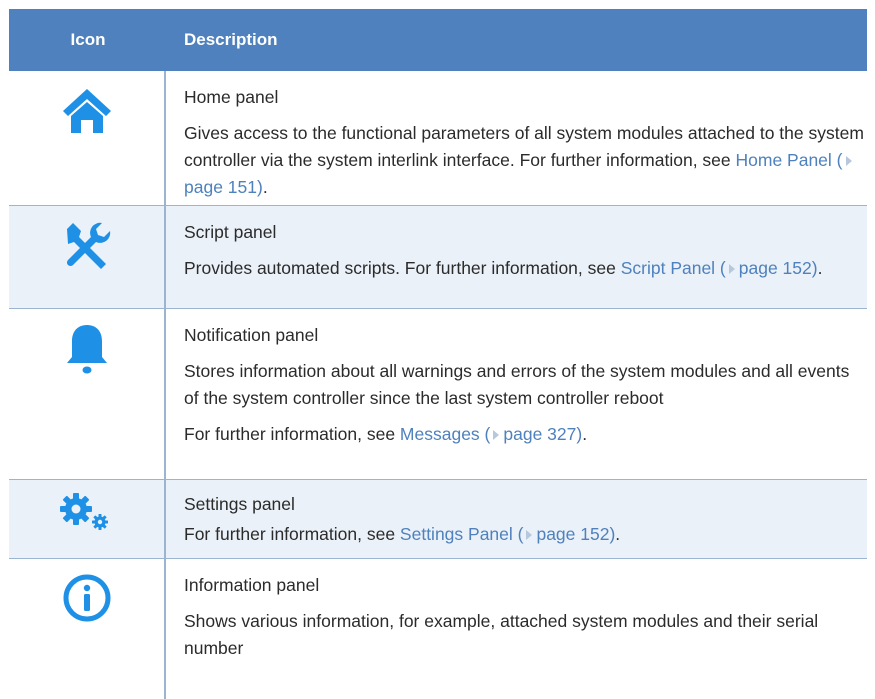 Image resolution: width=875 pixels, height=699 pixels. What do you see at coordinates (88, 39) in the screenshot?
I see `header-icon: Icon` at bounding box center [88, 39].